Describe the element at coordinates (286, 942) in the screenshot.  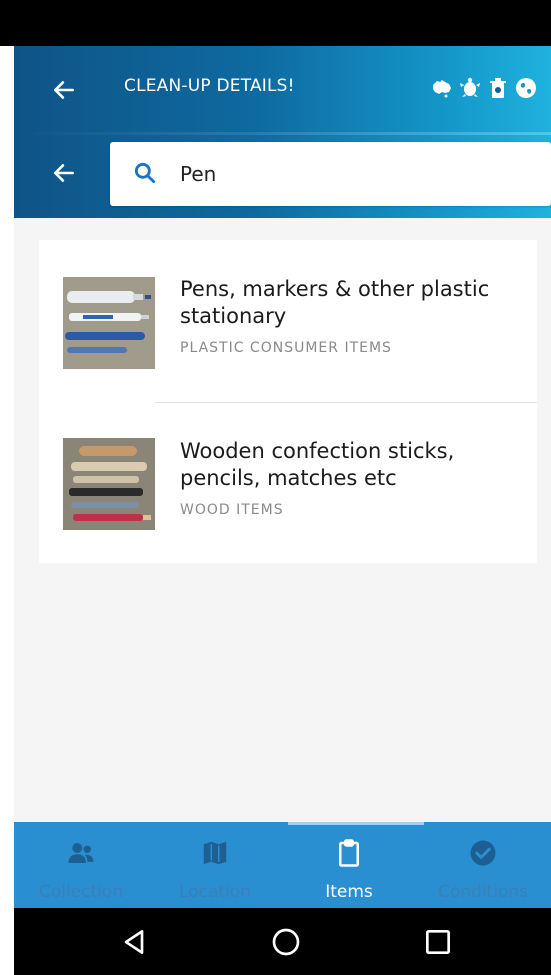
I see `home-circle-icon` at that location.